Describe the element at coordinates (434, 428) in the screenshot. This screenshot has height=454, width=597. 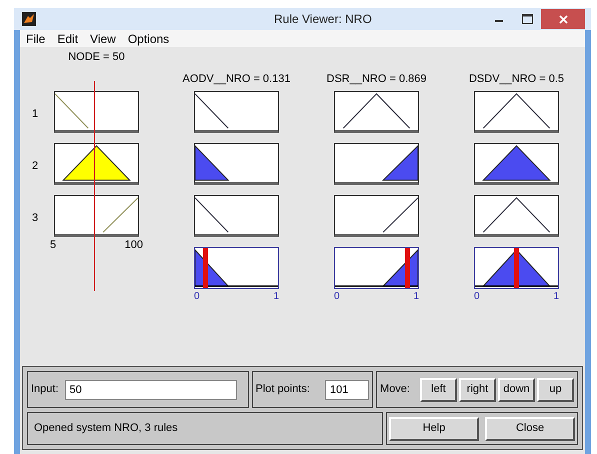
I see `dialog-button: Help` at that location.